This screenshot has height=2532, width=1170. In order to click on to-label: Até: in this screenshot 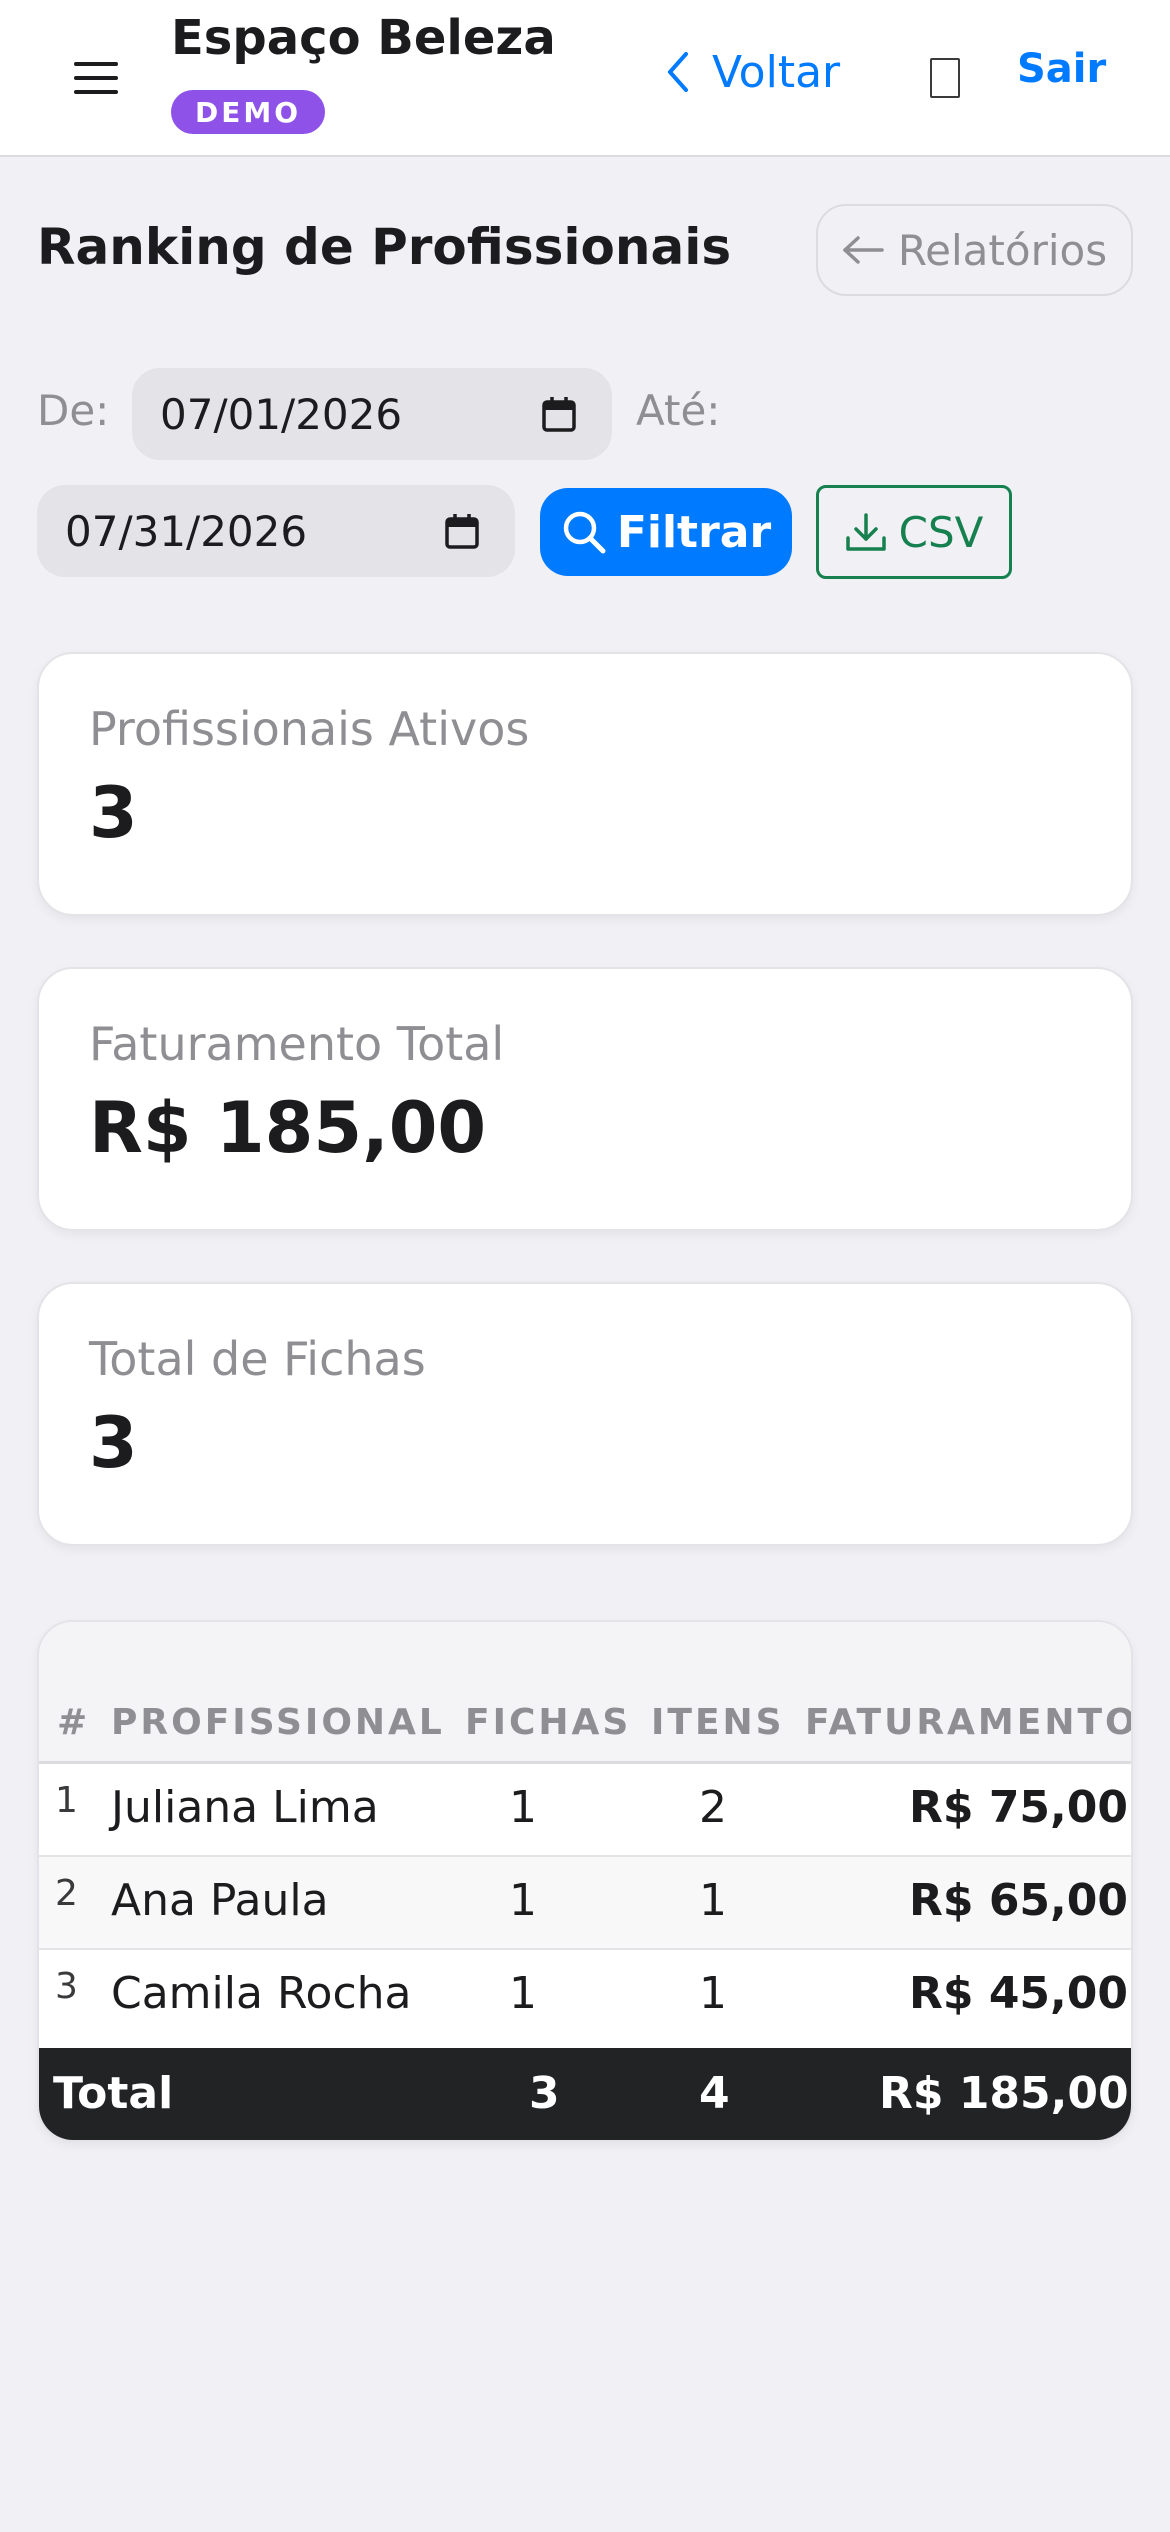, I will do `click(678, 410)`.